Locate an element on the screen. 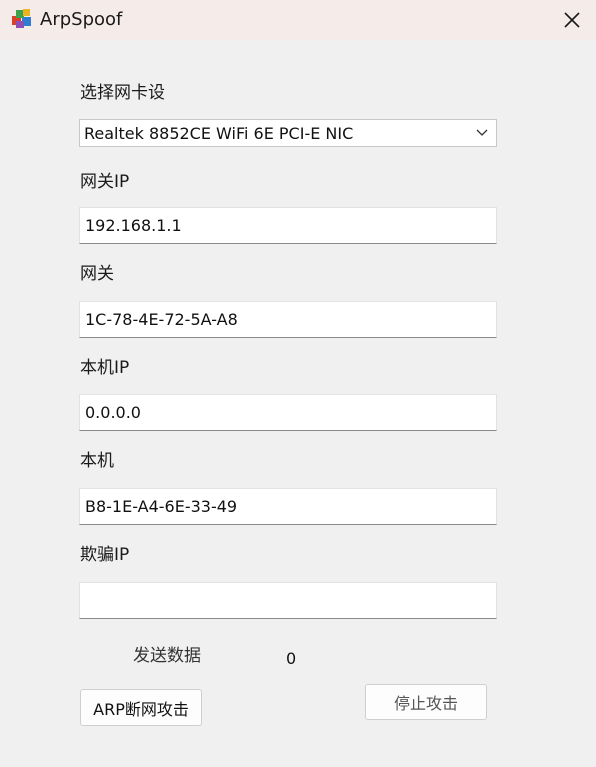  gateway-mac-label: 网关 is located at coordinates (97, 274).